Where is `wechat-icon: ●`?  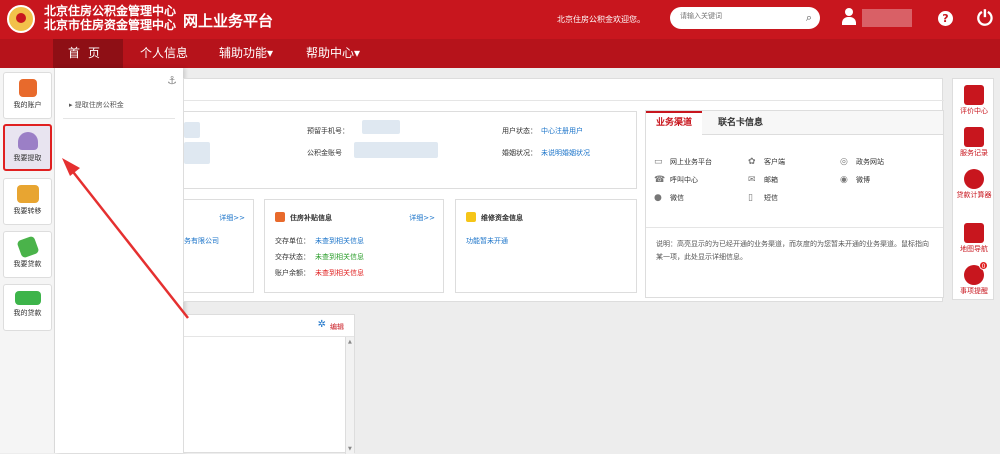 wechat-icon: ● is located at coordinates (658, 198).